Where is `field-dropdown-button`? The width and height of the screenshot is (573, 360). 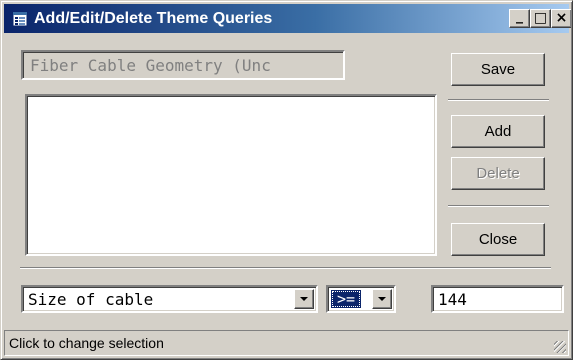
field-dropdown-button is located at coordinates (304, 299).